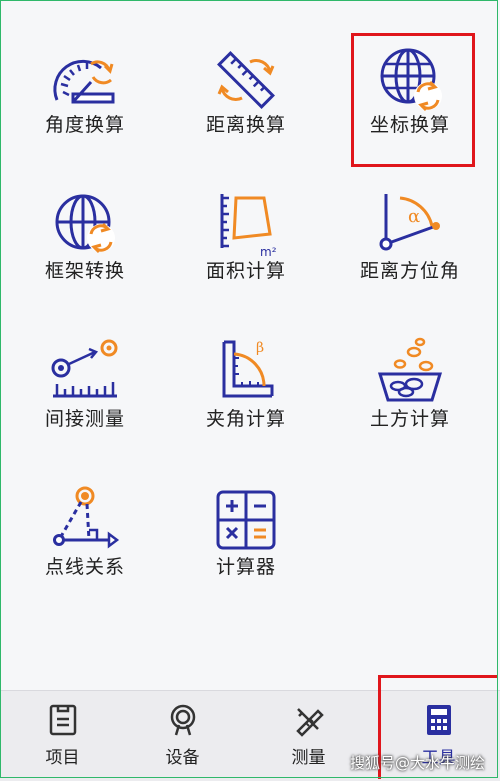  What do you see at coordinates (62, 758) in the screenshot?
I see `tab-label: 项目` at bounding box center [62, 758].